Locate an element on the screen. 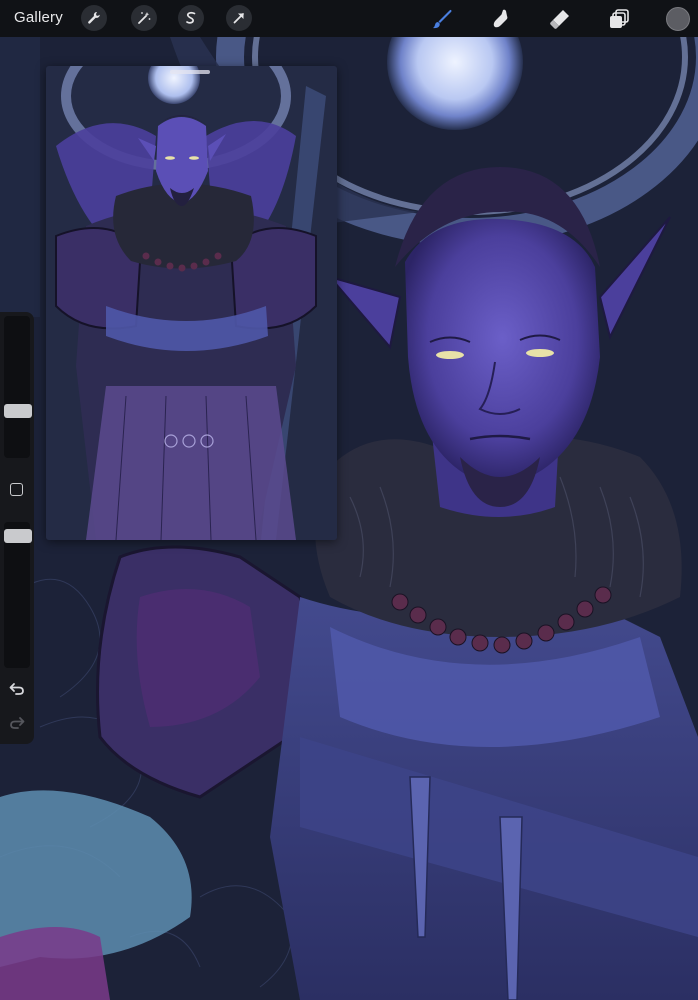  color-picker-button is located at coordinates (678, 19).